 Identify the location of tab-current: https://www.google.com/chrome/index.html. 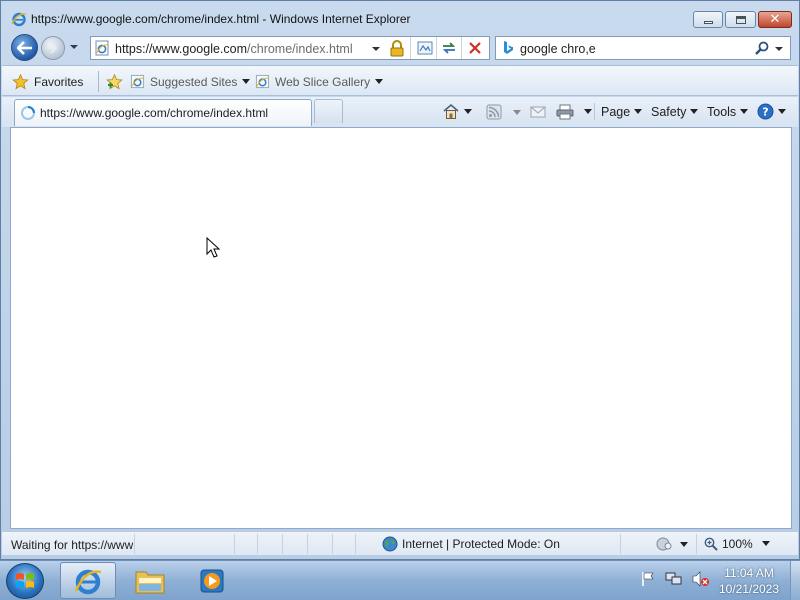
(163, 112).